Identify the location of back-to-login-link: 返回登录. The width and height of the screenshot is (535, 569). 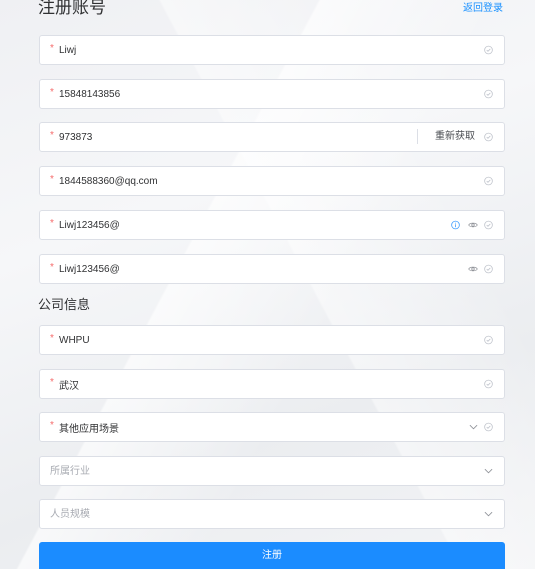
(483, 9).